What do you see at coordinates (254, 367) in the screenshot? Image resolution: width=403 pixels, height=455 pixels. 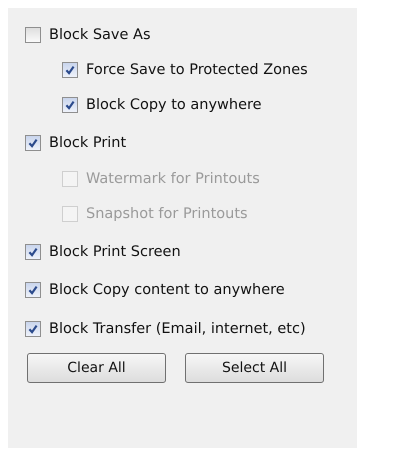 I see `select-all-button: Select All` at bounding box center [254, 367].